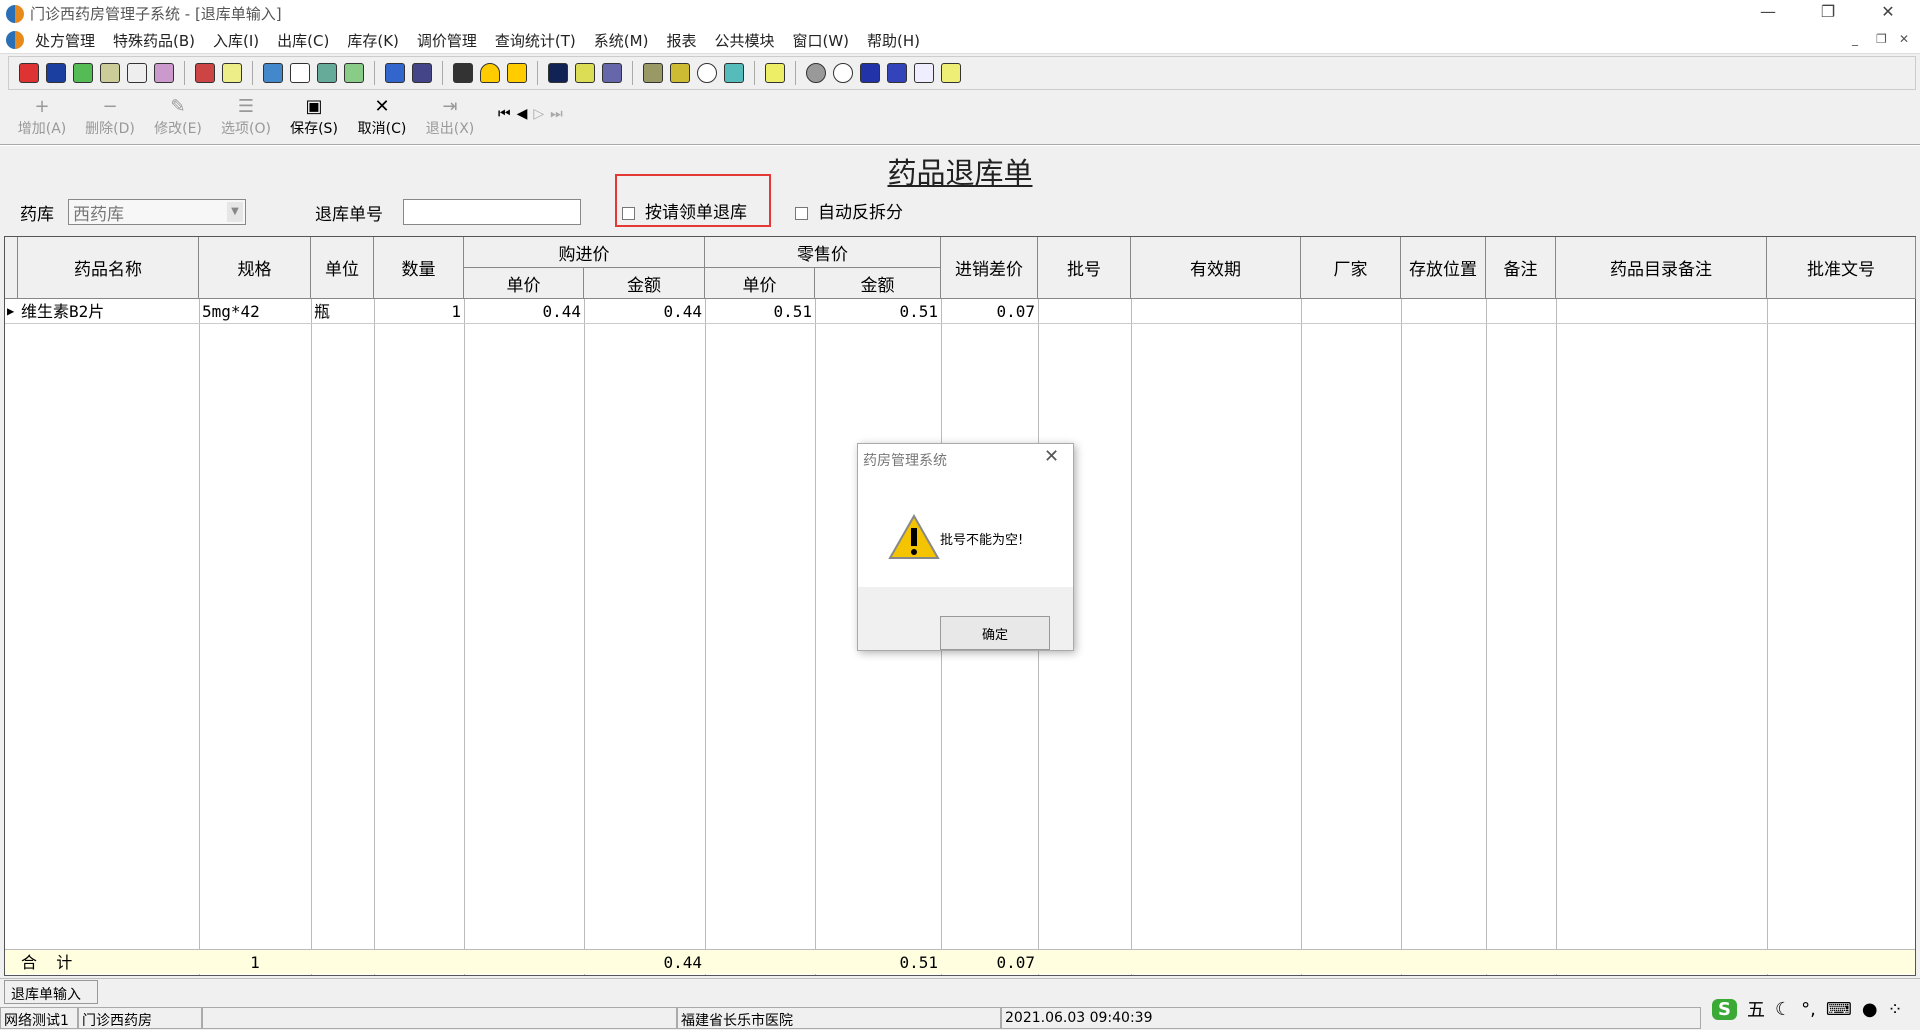 The image size is (1920, 1030). Describe the element at coordinates (1904, 39) in the screenshot. I see `mdi-close-button: ✕` at that location.